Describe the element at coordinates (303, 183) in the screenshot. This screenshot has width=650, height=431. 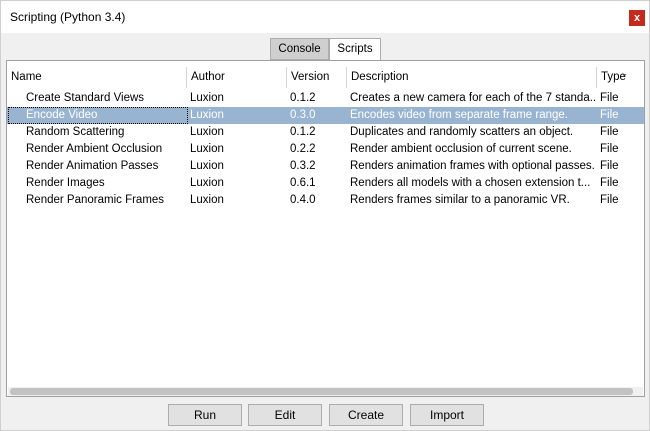
I see `cell-version: 0.6.1` at that location.